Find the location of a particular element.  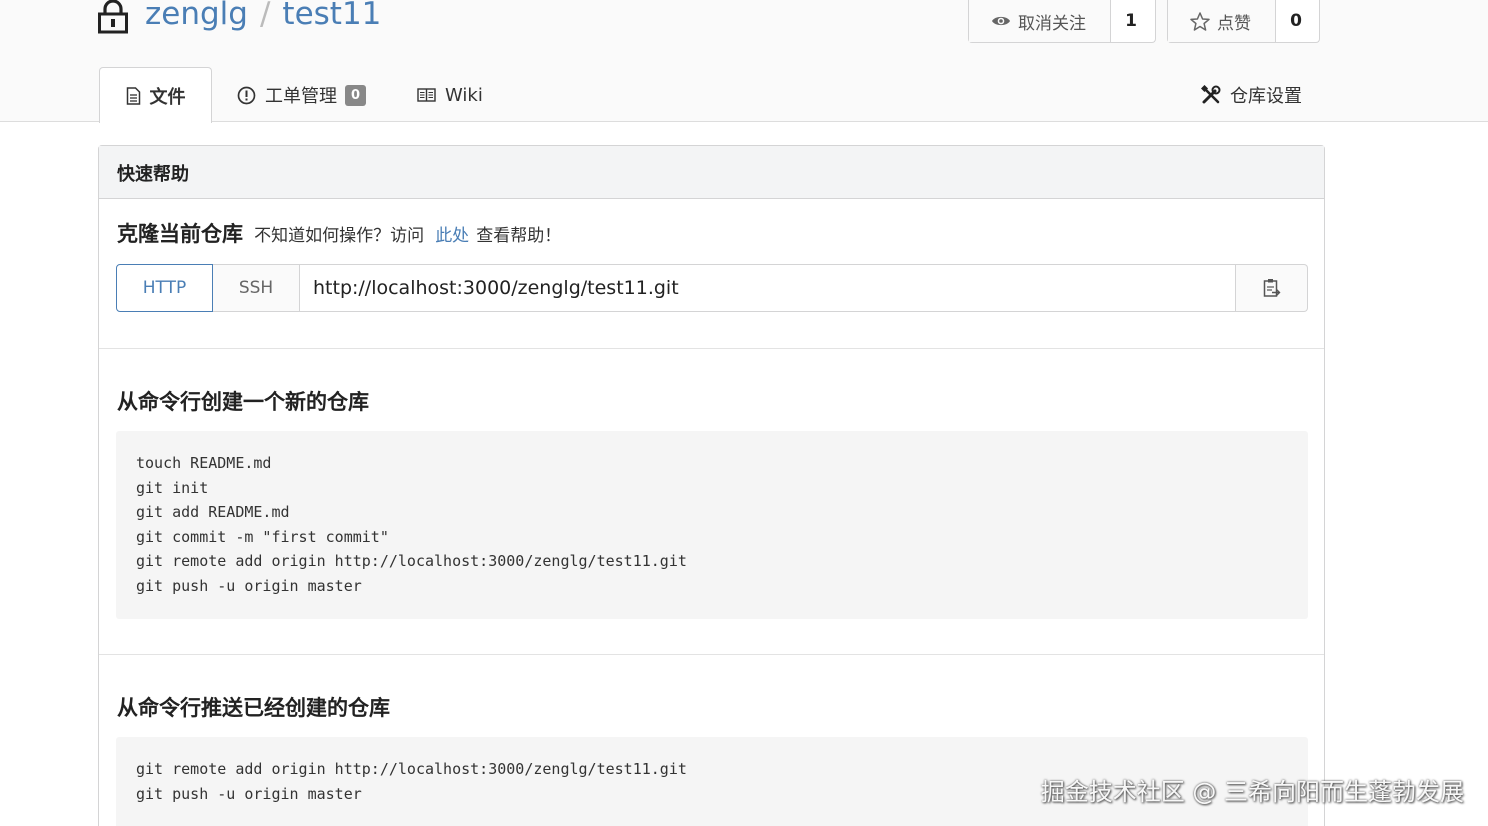

tab-issues: 工单管理 0 is located at coordinates (302, 95).